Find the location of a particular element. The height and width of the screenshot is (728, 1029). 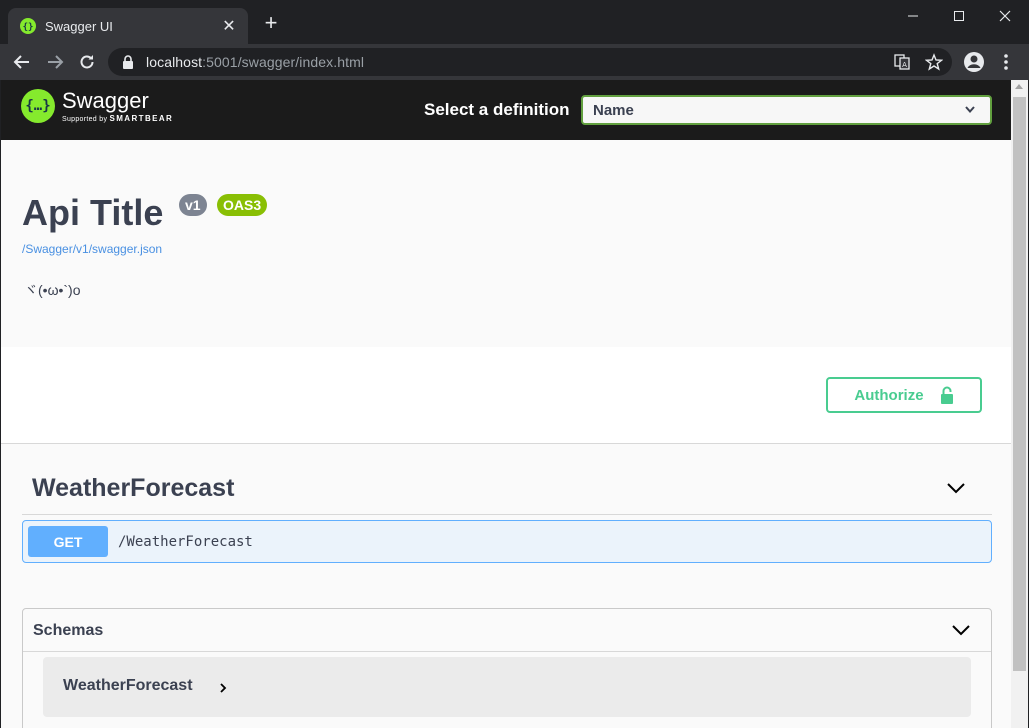

swagger-logo-icon: {…} is located at coordinates (38, 106).